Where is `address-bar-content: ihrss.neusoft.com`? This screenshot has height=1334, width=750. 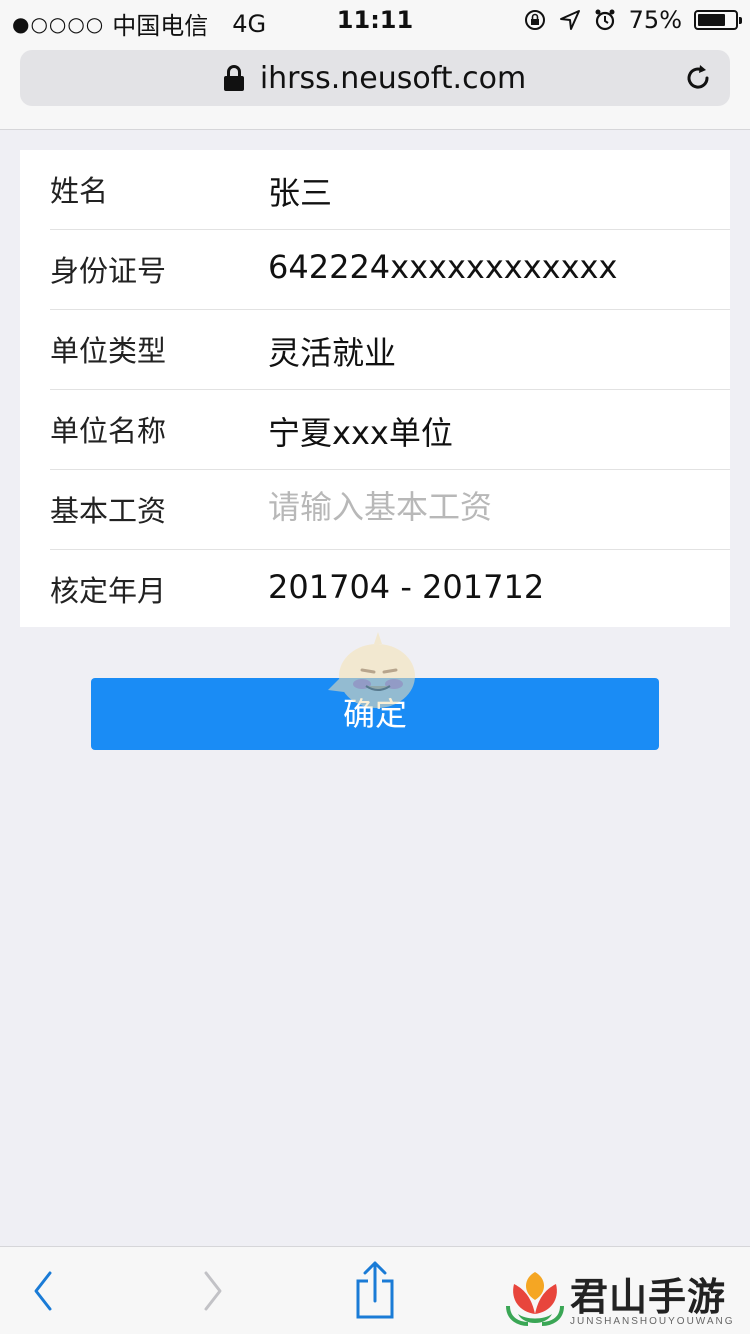
address-bar-content: ihrss.neusoft.com is located at coordinates (375, 78).